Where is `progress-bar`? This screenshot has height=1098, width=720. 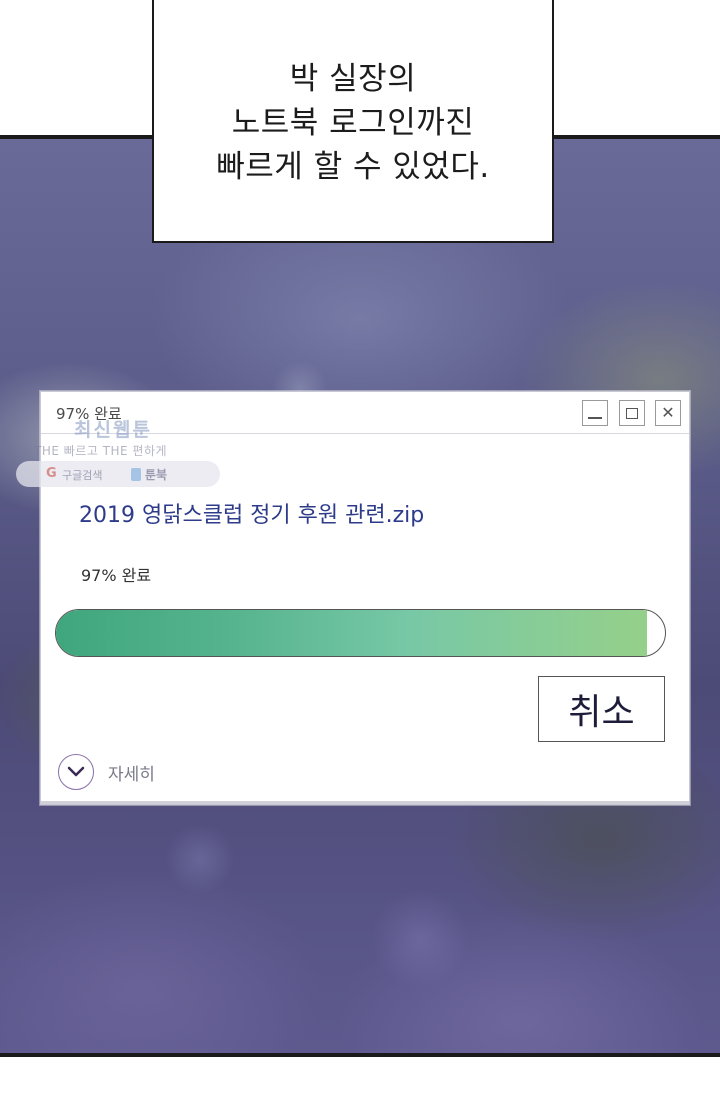 progress-bar is located at coordinates (360, 633).